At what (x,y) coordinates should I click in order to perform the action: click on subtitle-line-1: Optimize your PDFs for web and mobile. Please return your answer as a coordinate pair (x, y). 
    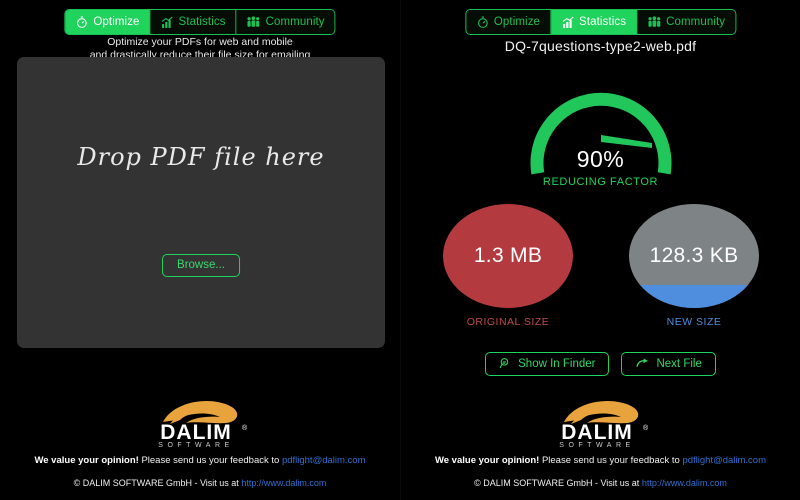
    Looking at the image, I should click on (200, 42).